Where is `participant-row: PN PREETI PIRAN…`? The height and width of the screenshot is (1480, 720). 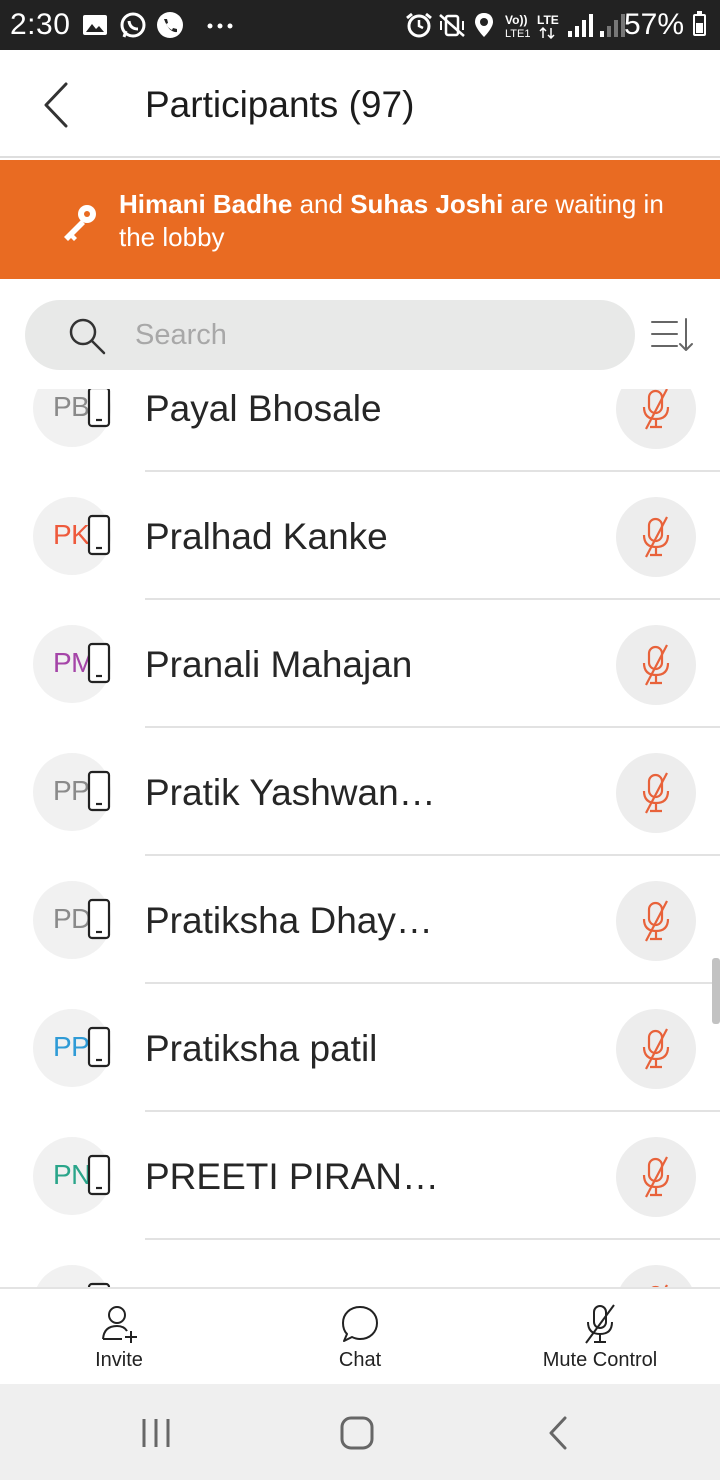 participant-row: PN PREETI PIRAN… is located at coordinates (360, 1176).